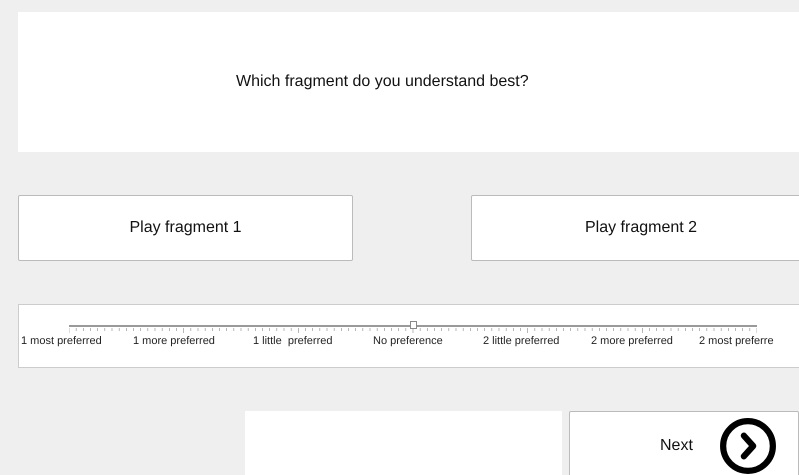  Describe the element at coordinates (185, 228) in the screenshot. I see `play-button: Play fragment 1` at that location.